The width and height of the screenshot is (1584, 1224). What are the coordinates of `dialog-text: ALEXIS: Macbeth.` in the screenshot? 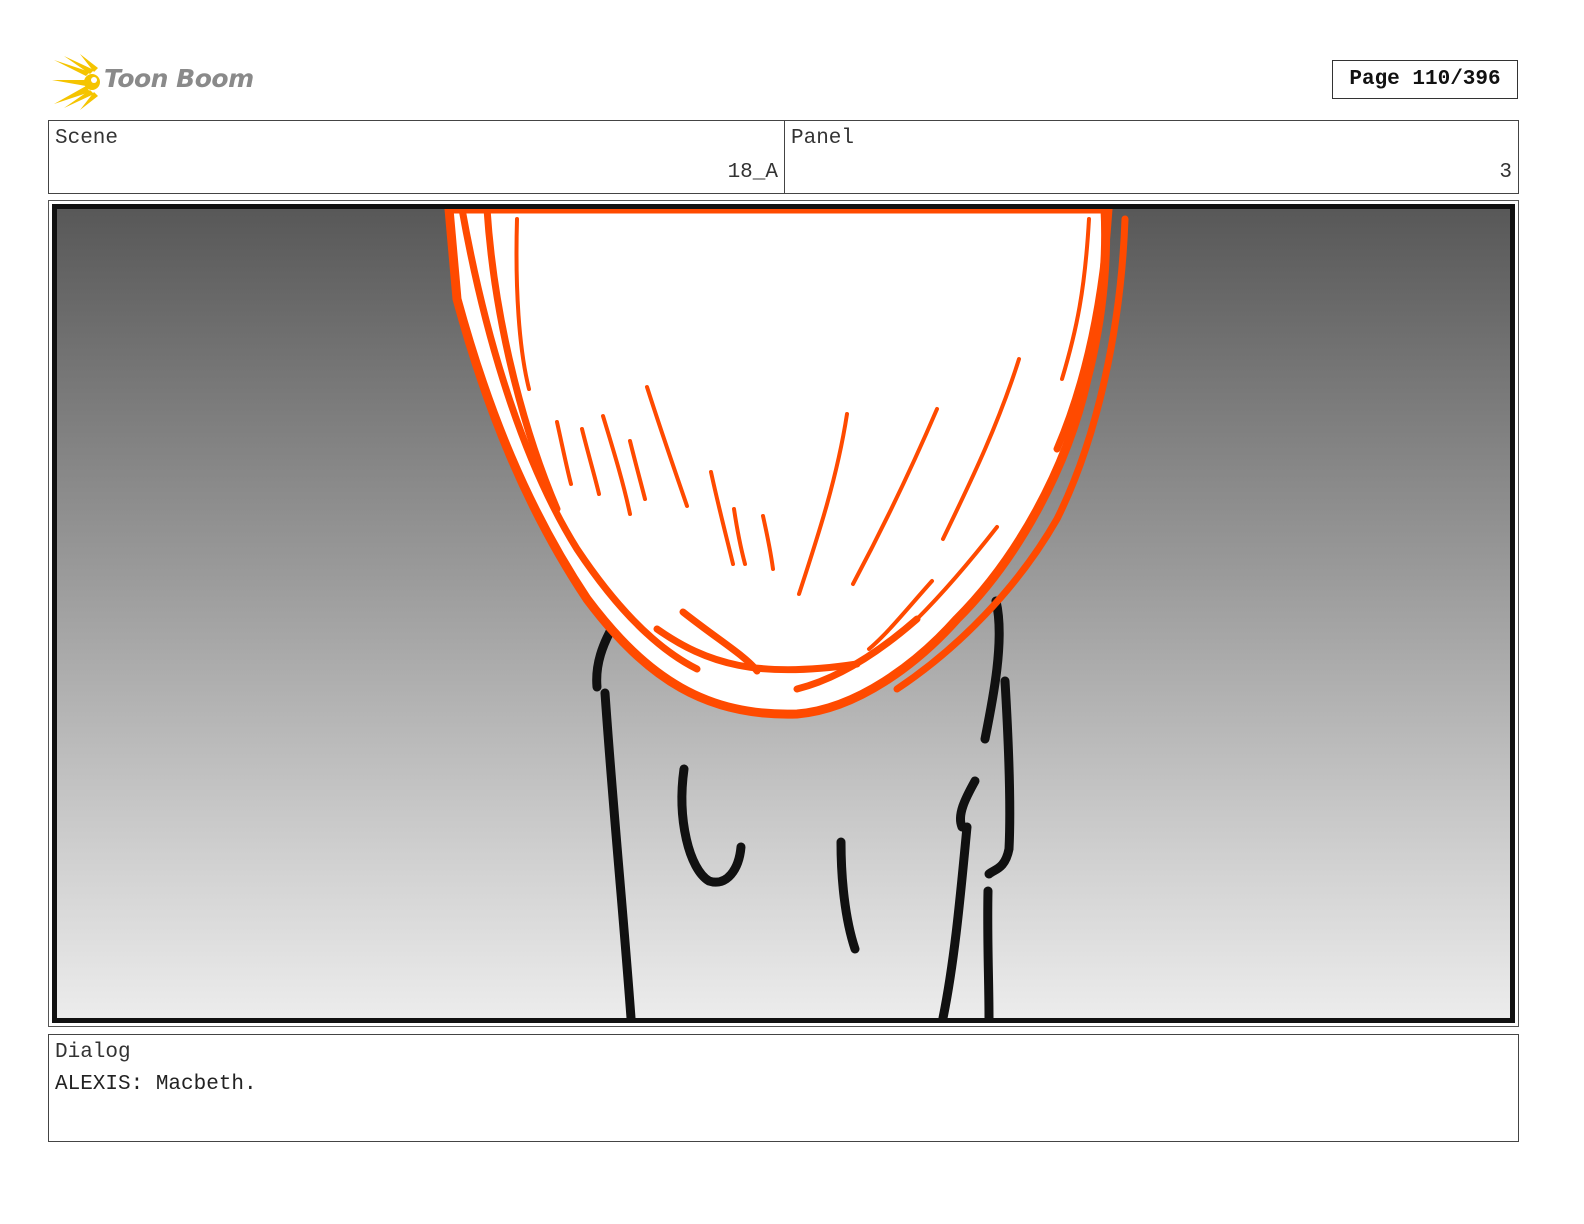 It's located at (156, 1084).